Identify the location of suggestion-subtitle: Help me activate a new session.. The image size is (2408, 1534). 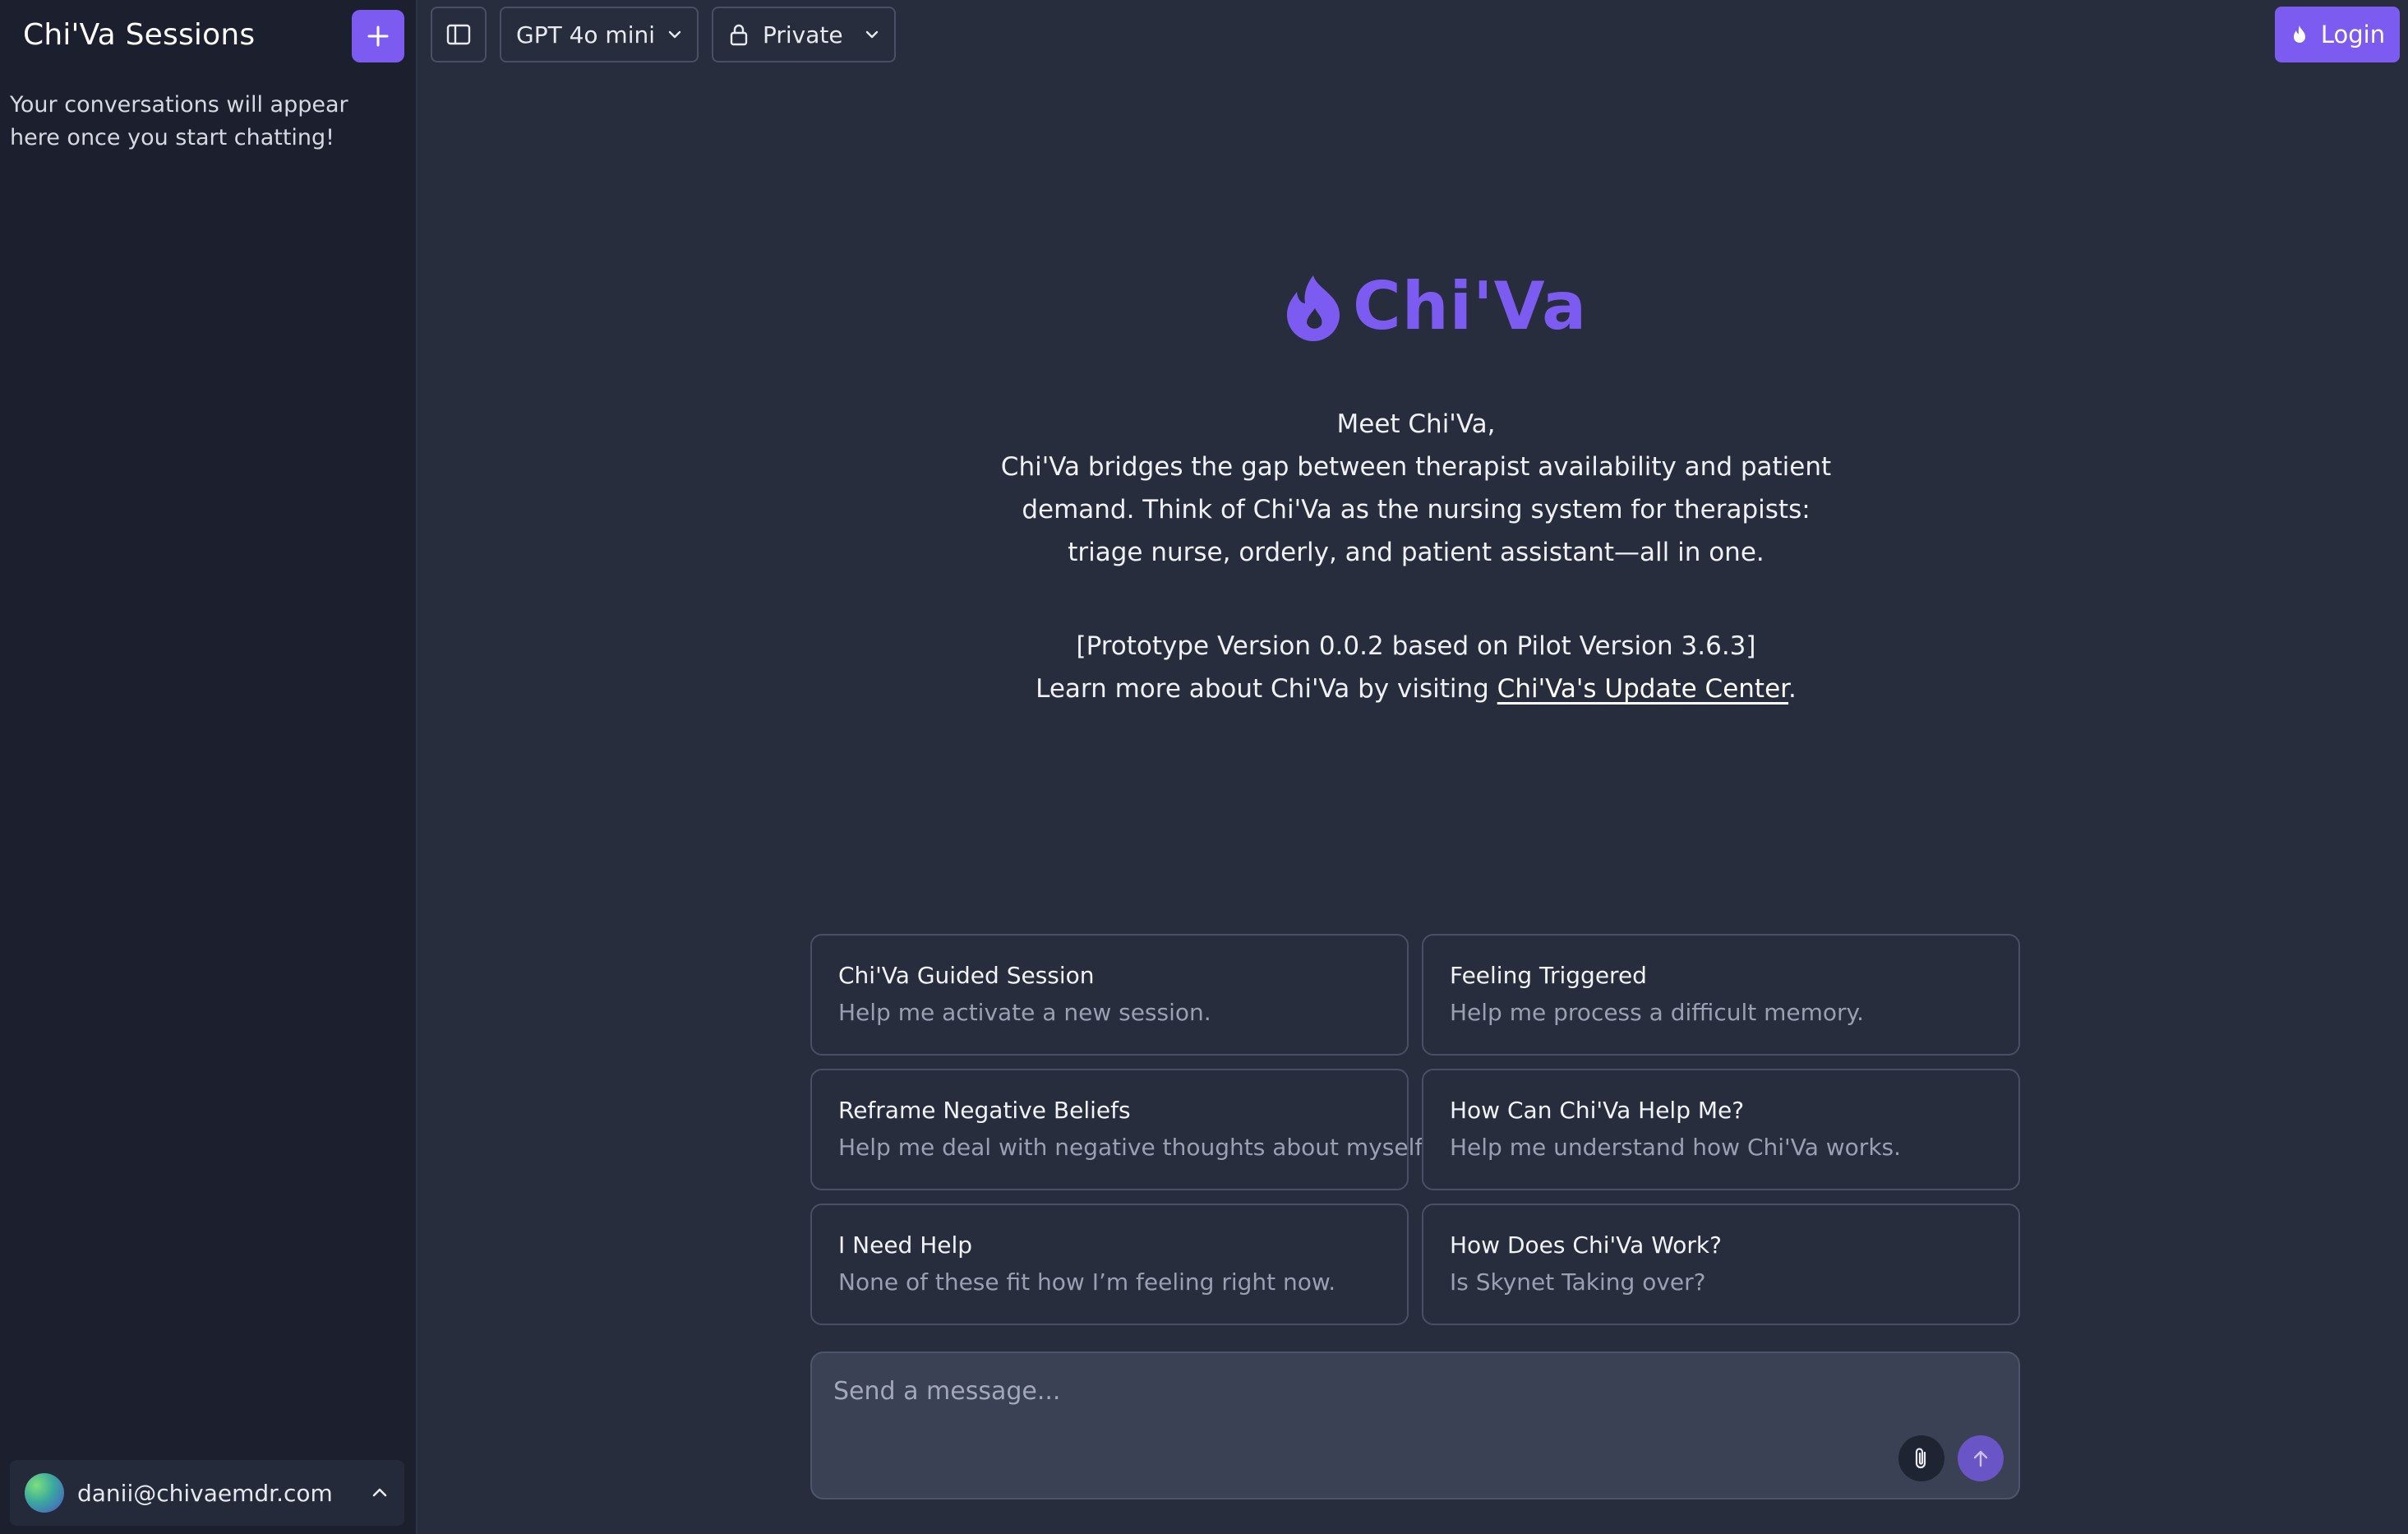
(1024, 1013).